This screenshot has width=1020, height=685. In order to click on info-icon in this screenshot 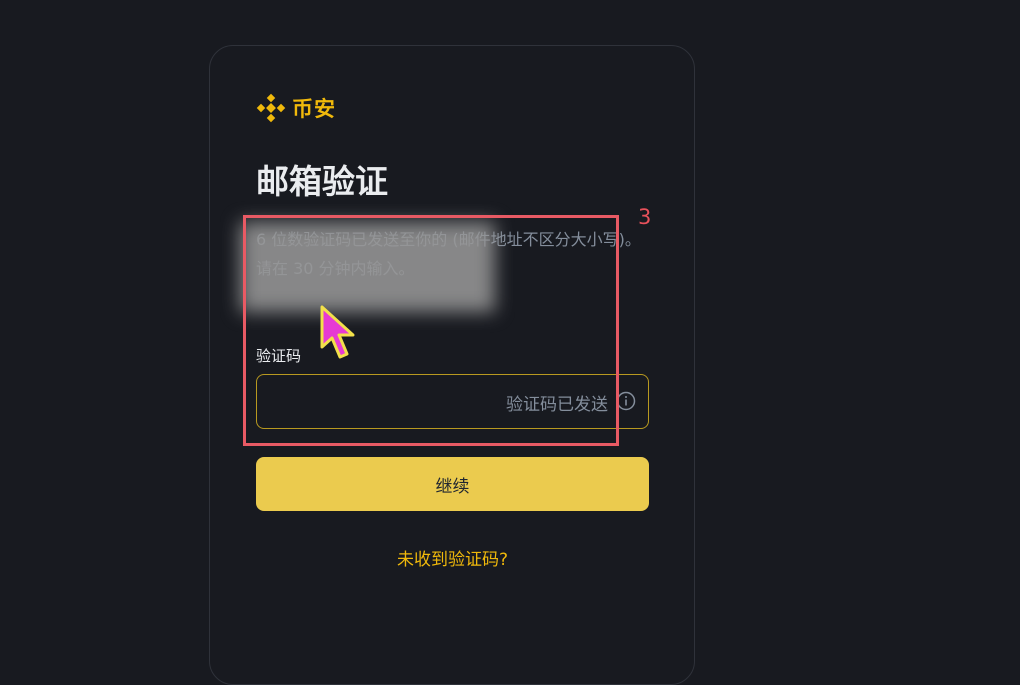, I will do `click(626, 401)`.